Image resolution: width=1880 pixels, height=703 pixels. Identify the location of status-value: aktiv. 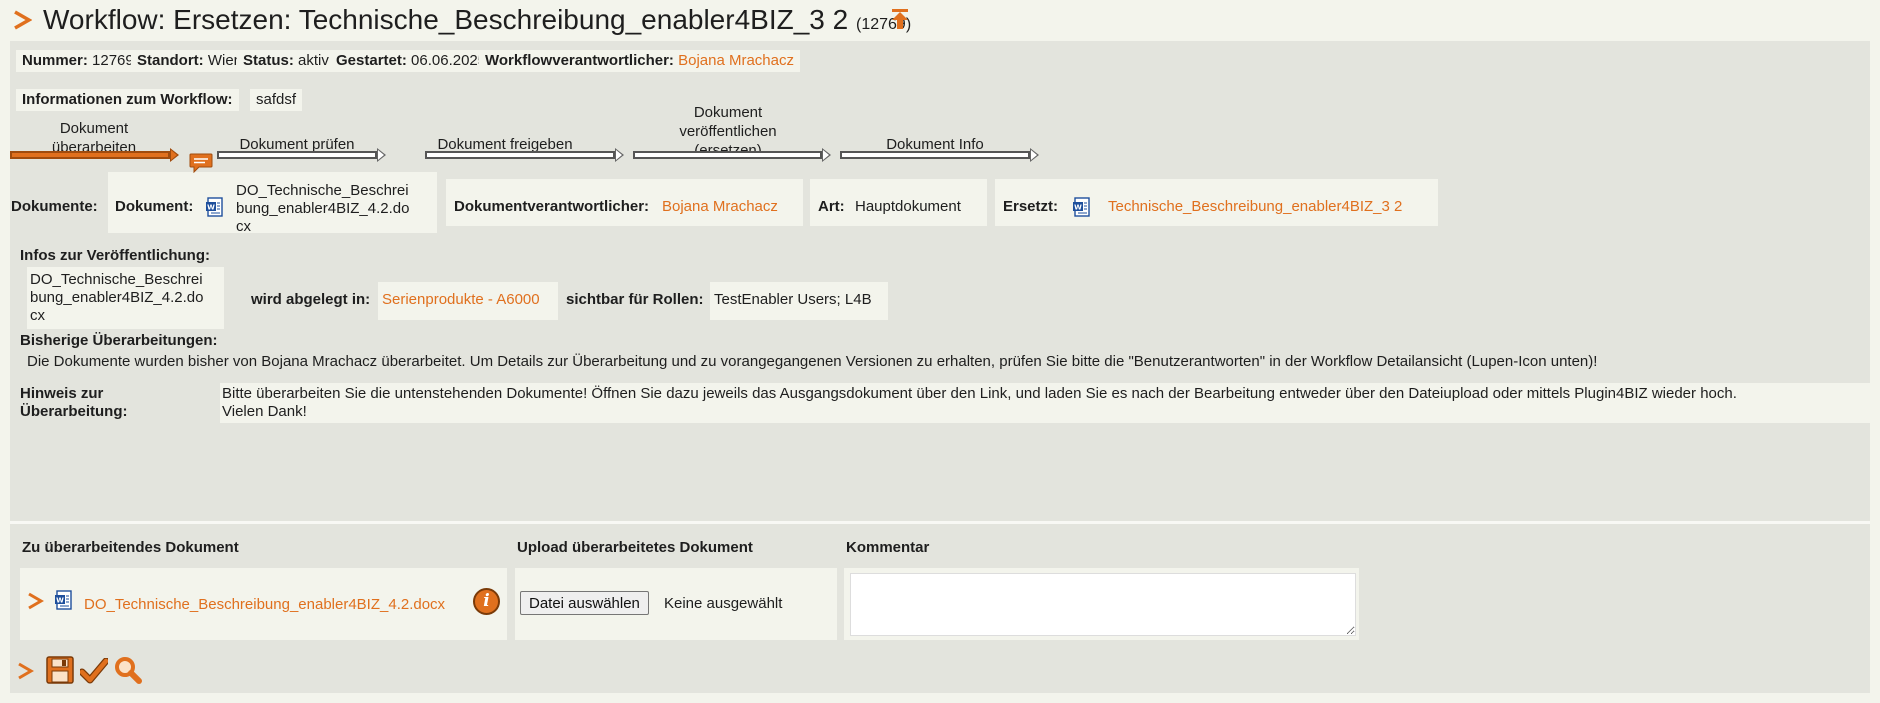
(313, 60).